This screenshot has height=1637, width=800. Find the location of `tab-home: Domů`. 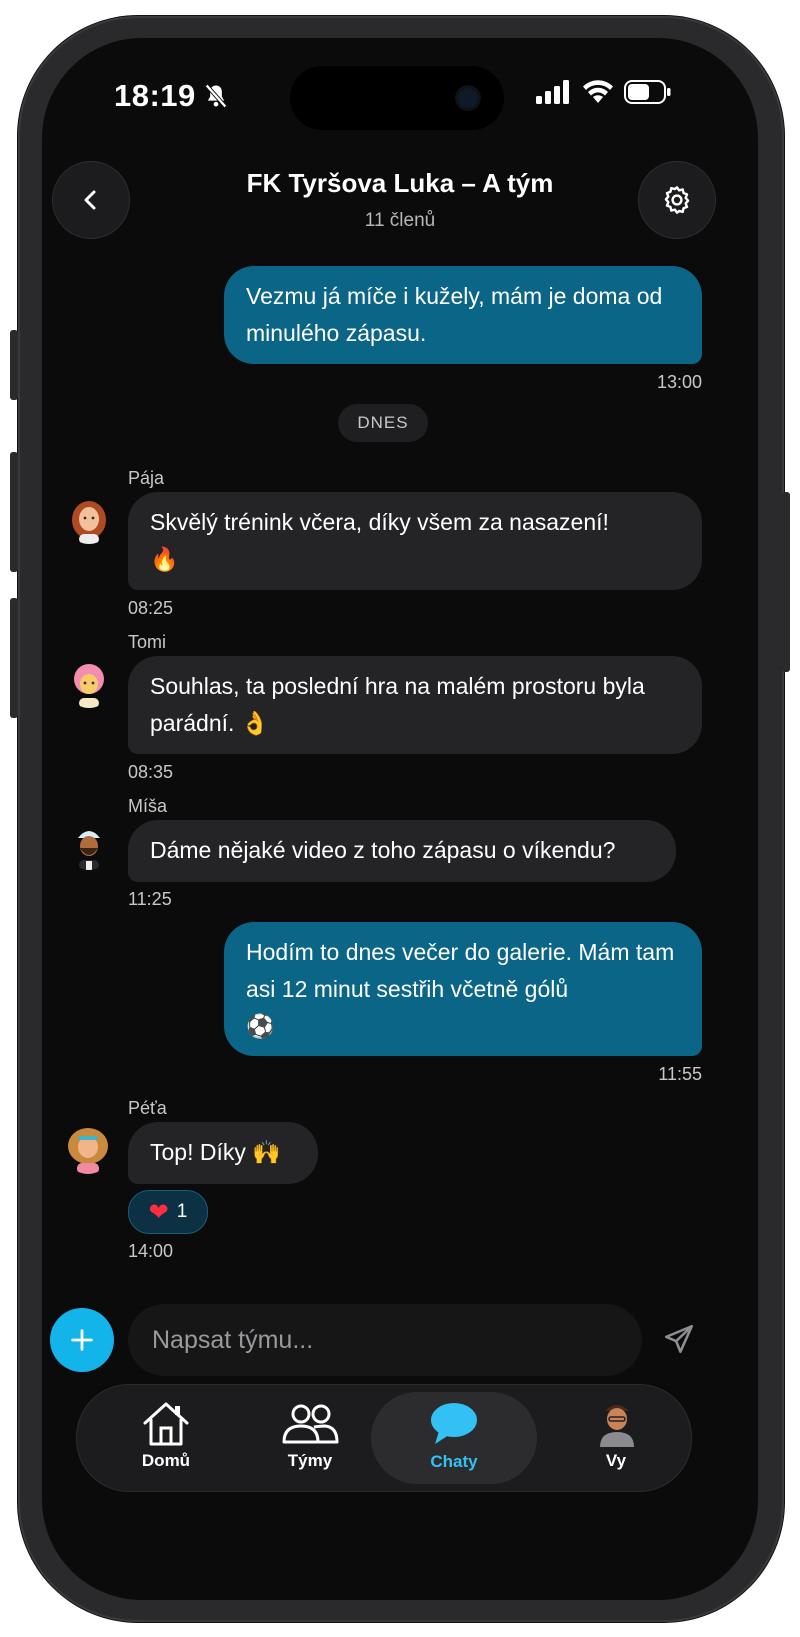

tab-home: Domů is located at coordinates (166, 1438).